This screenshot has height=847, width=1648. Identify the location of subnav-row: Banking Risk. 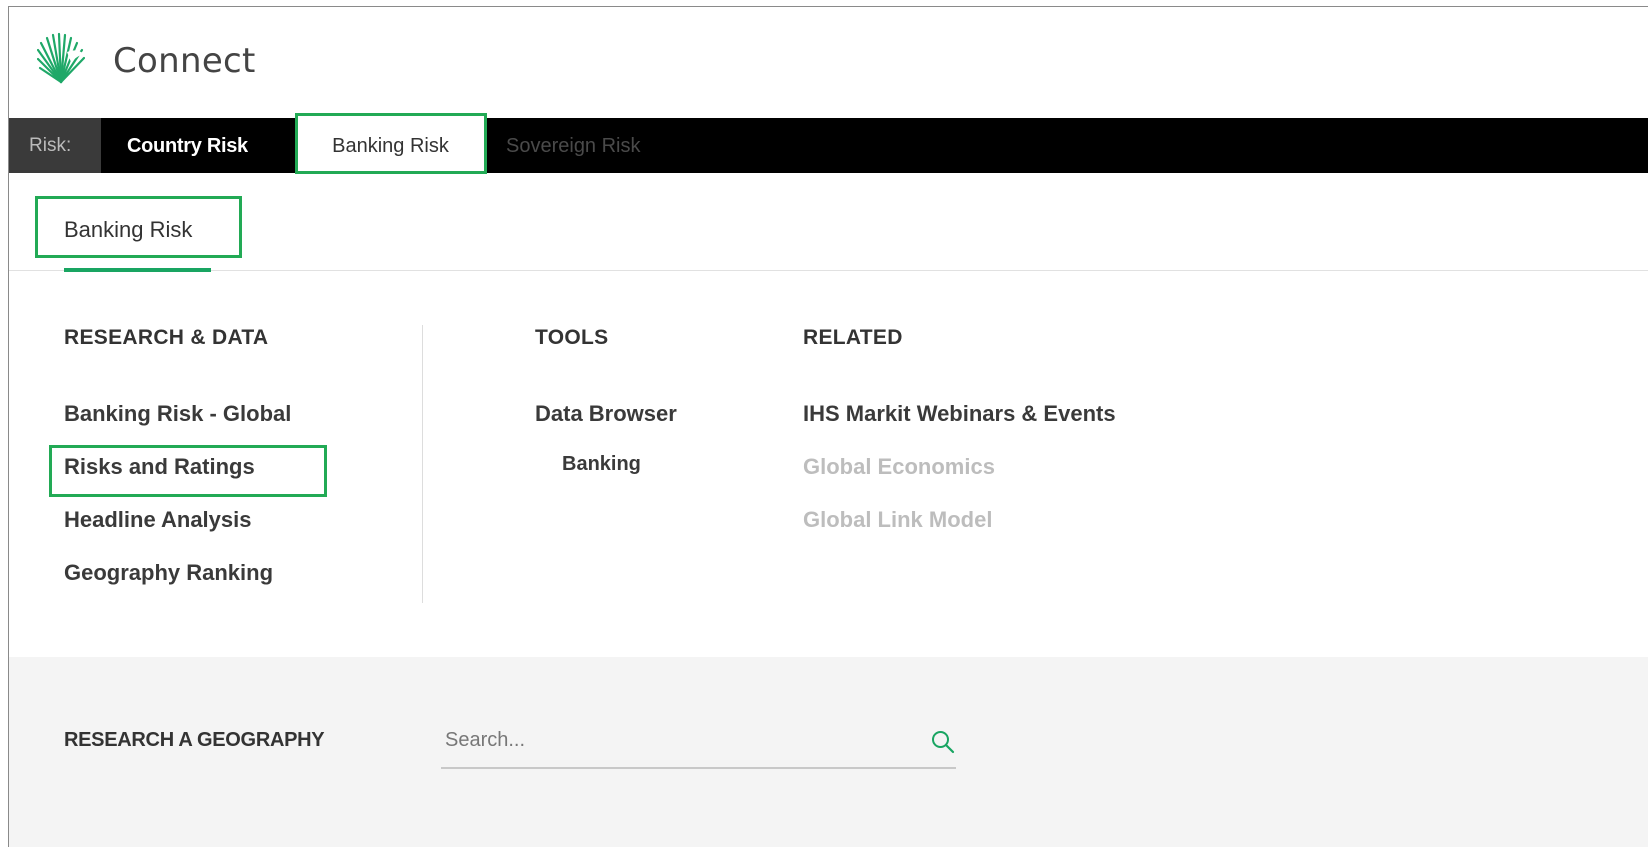
(828, 222).